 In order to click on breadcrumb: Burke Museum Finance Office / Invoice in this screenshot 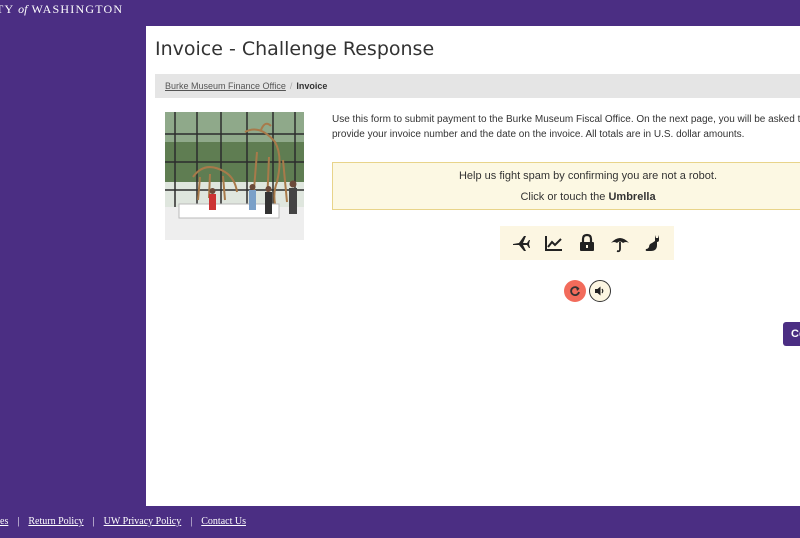, I will do `click(477, 86)`.